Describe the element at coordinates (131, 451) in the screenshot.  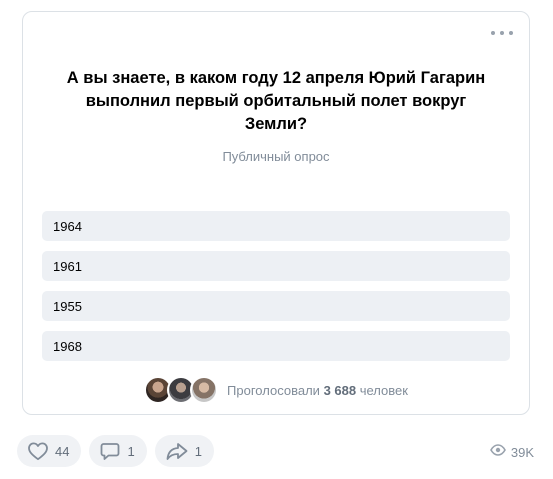
I see `comments-count: 1` at that location.